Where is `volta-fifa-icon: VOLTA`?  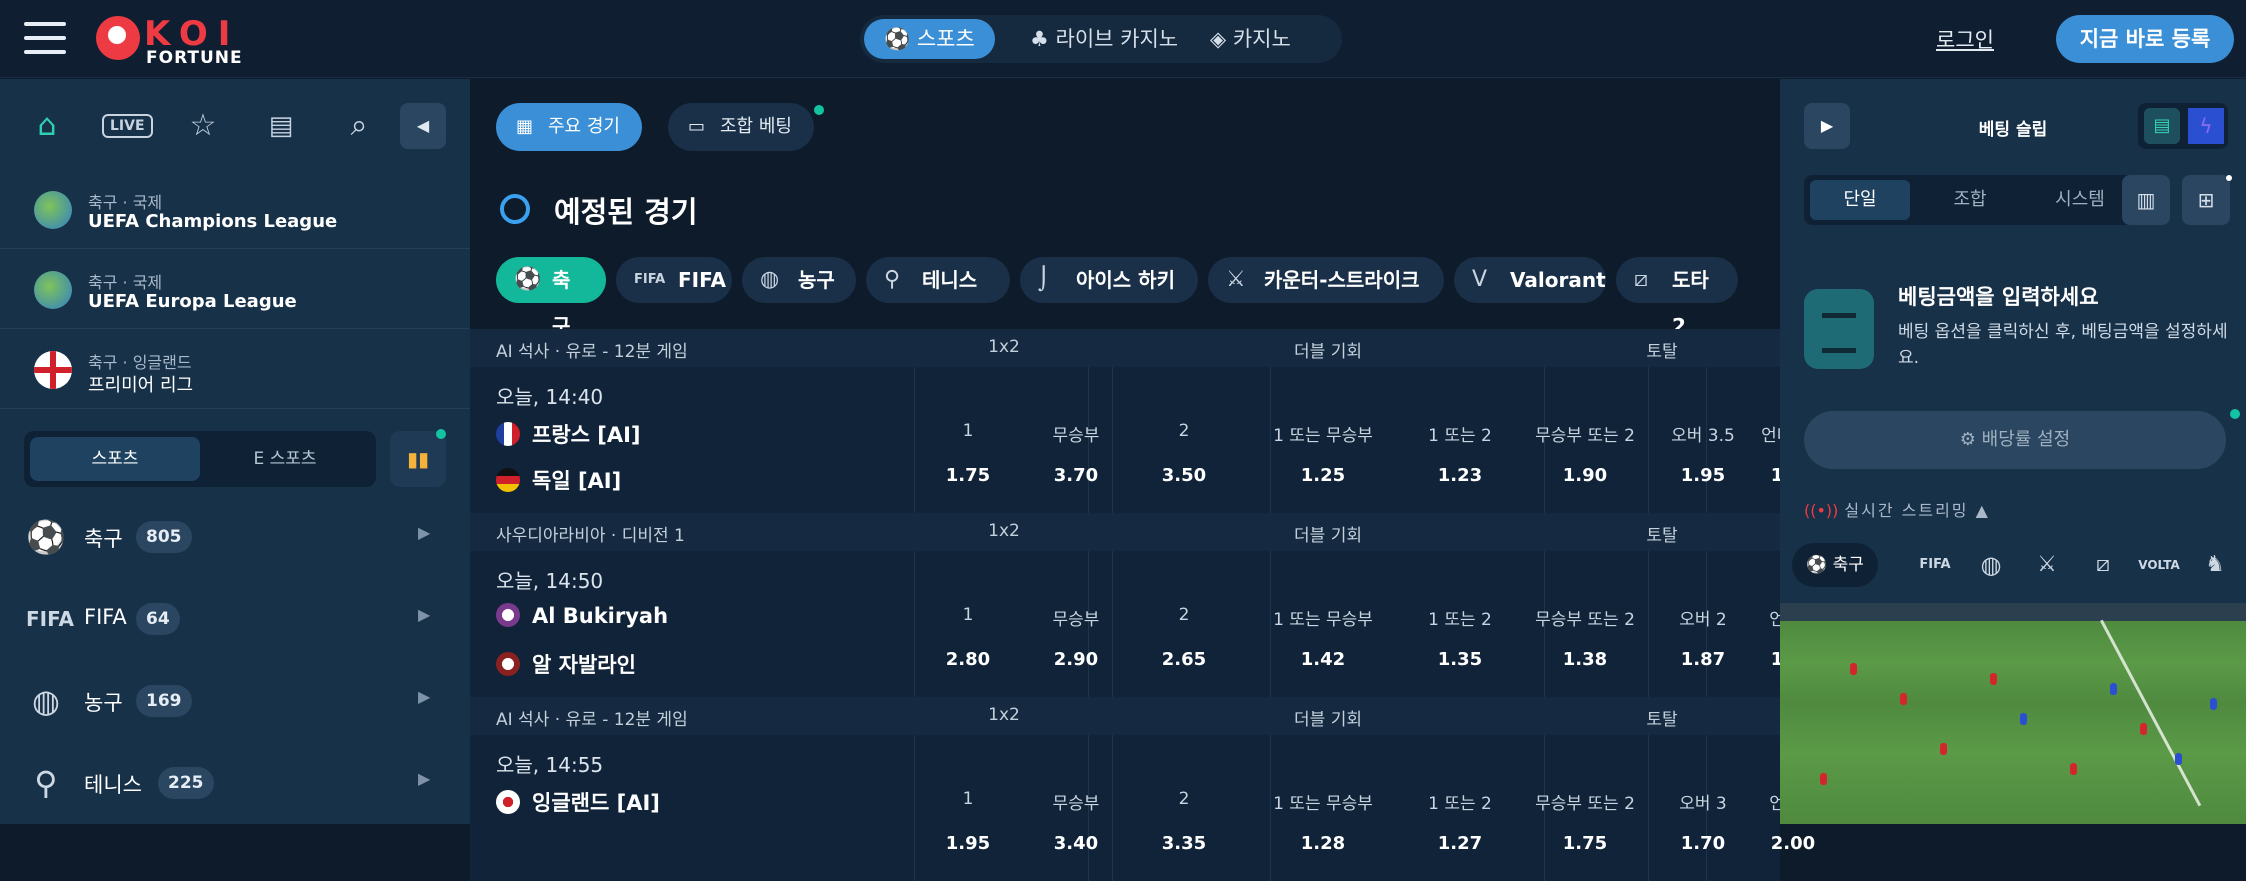
volta-fifa-icon: VOLTA is located at coordinates (2159, 565).